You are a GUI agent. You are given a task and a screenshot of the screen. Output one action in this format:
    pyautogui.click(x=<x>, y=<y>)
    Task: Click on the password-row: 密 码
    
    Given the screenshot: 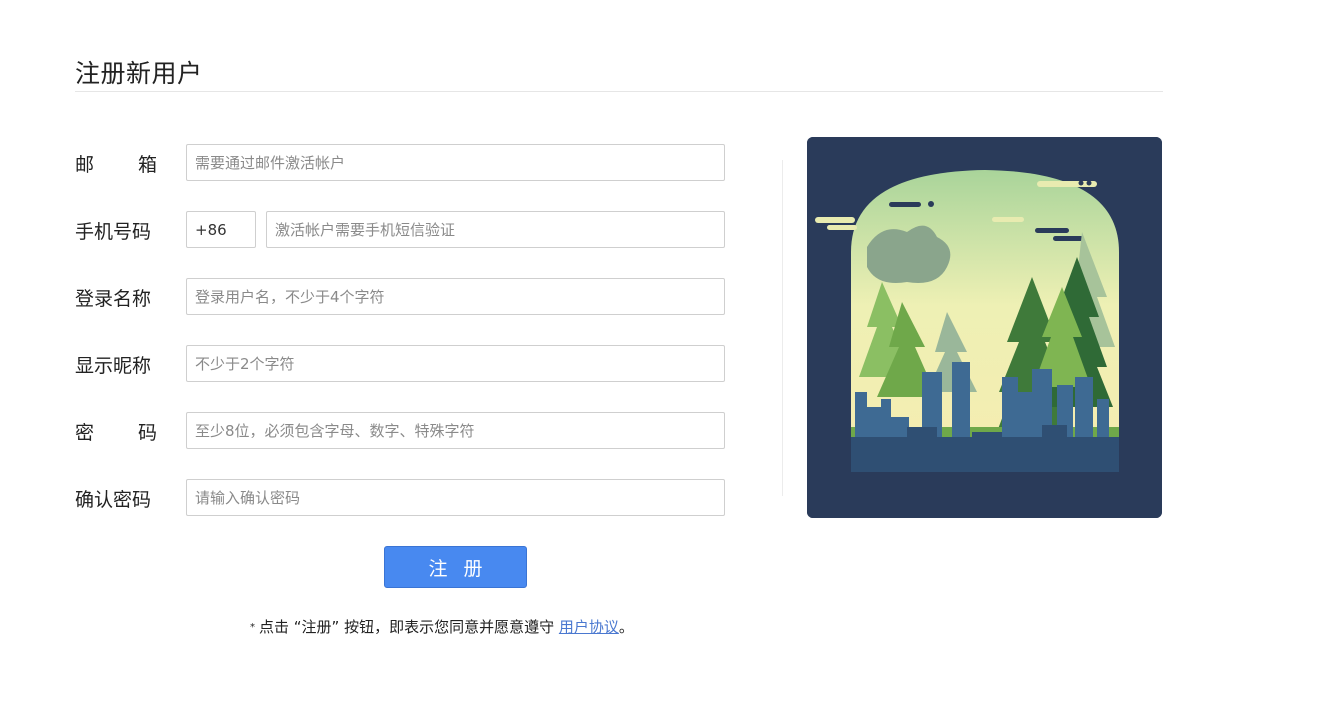 What is the action you would take?
    pyautogui.click(x=400, y=431)
    